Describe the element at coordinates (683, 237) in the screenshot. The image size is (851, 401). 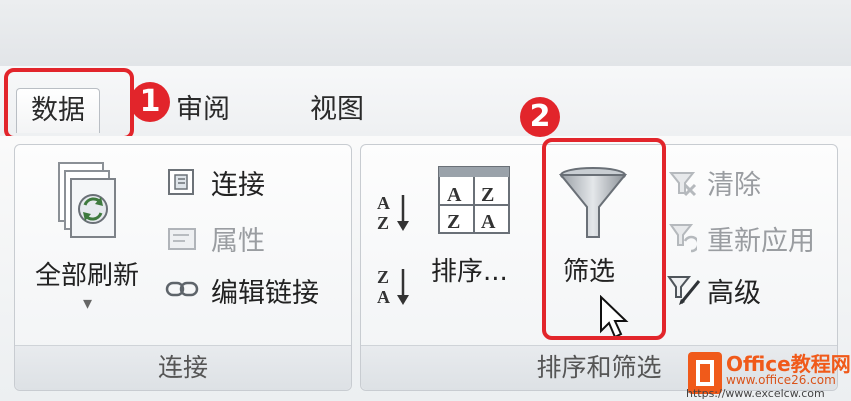
I see `reapply-filter-icon` at that location.